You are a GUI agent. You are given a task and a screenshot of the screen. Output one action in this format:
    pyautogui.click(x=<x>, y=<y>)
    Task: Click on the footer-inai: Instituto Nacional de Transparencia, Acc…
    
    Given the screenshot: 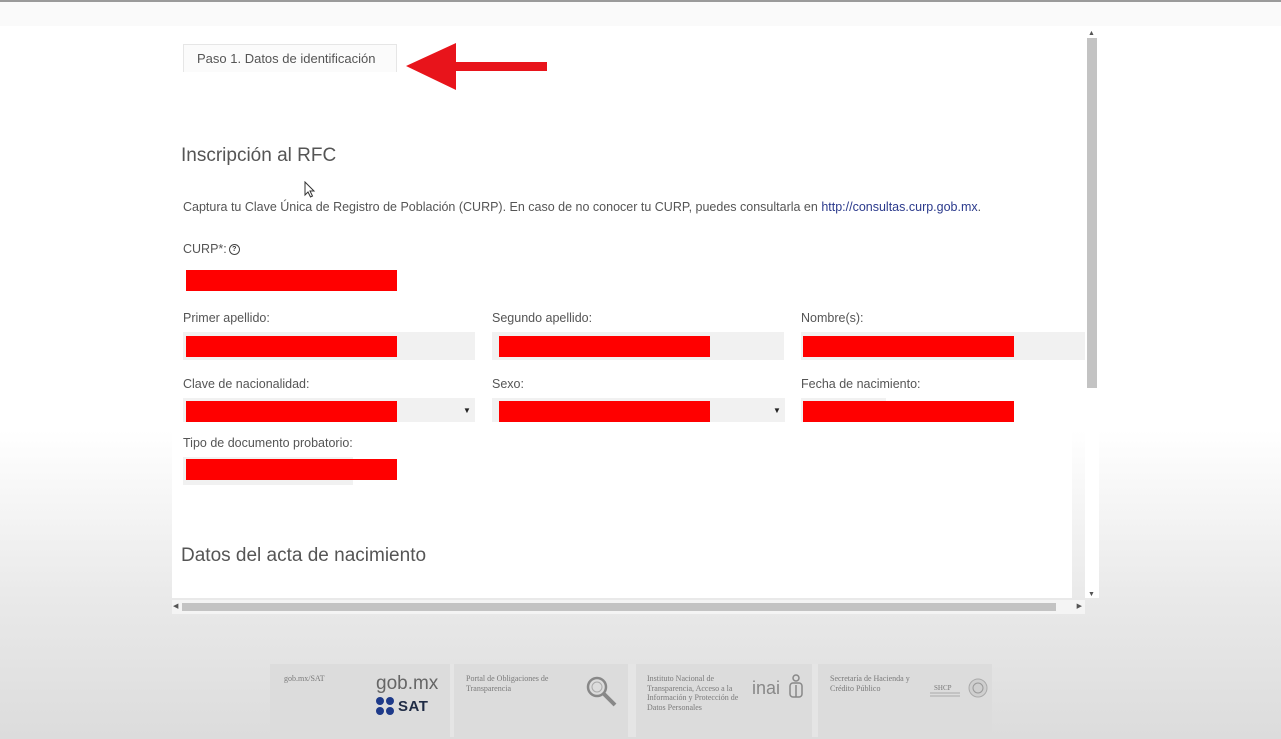 What is the action you would take?
    pyautogui.click(x=724, y=700)
    